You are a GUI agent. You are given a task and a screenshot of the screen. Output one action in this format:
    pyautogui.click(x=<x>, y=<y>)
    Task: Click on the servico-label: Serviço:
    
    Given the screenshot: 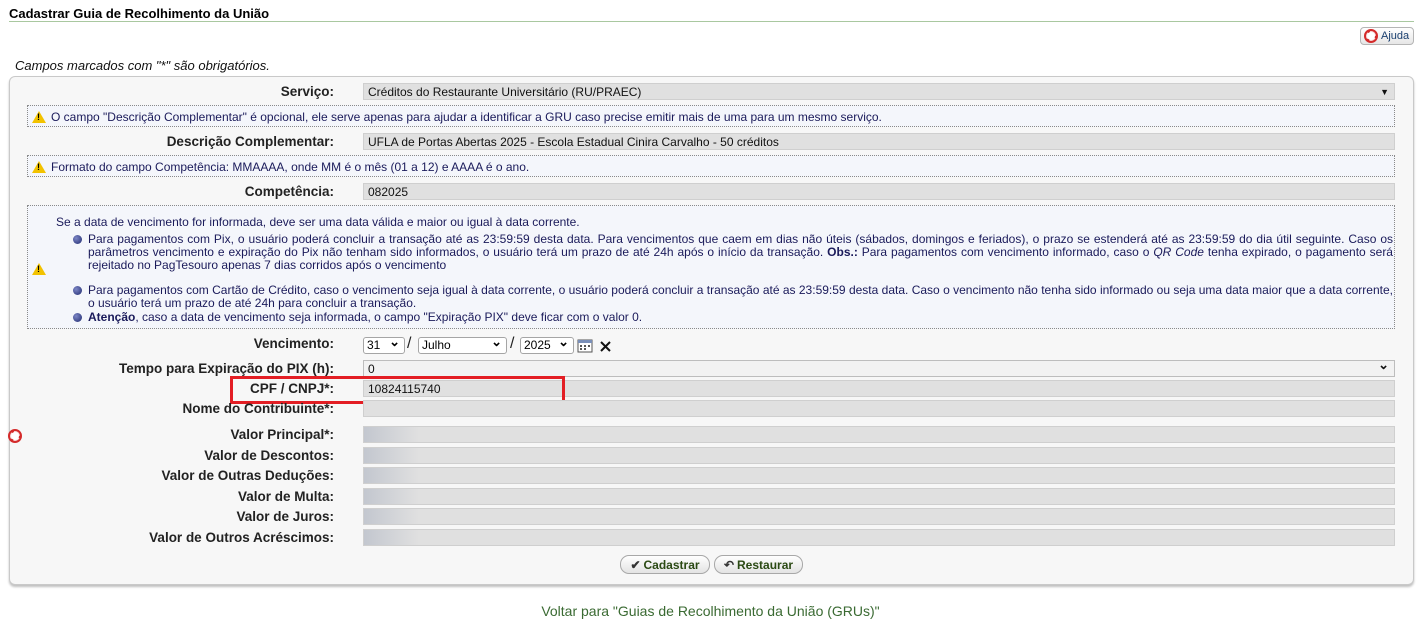 What is the action you would take?
    pyautogui.click(x=307, y=91)
    